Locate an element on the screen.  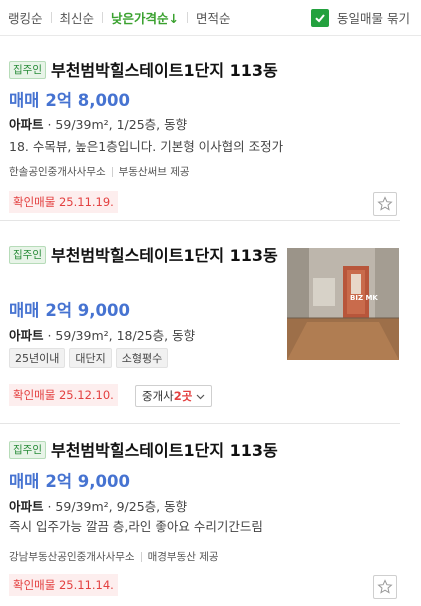
dedupe-label: 동일매물 묶기 is located at coordinates (373, 18).